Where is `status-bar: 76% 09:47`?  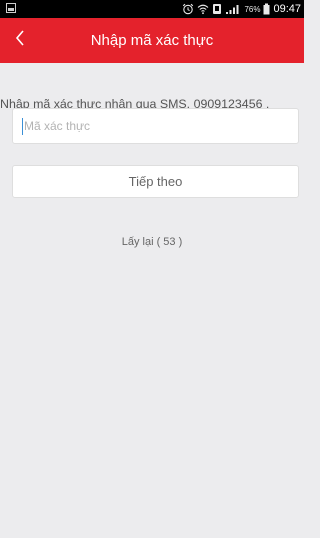
status-bar: 76% 09:47 is located at coordinates (152, 9).